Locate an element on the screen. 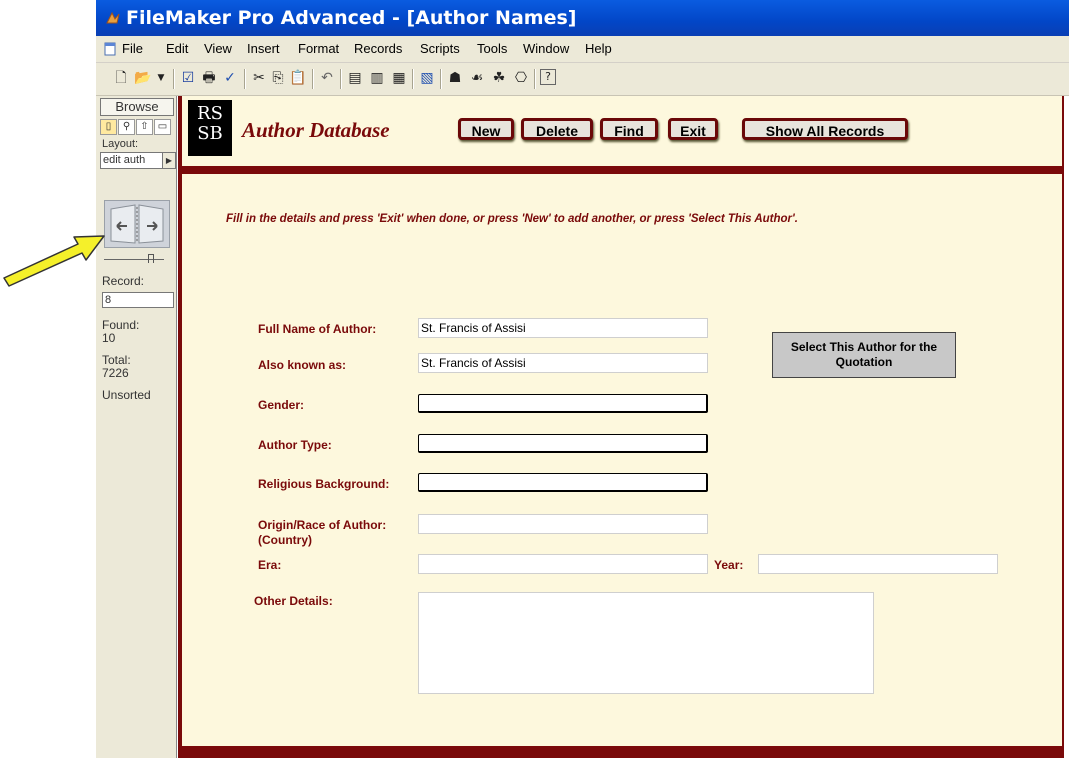 Image resolution: width=1069 pixels, height=758 pixels. dropdown-arrow-icon: ▶ is located at coordinates (168, 160).